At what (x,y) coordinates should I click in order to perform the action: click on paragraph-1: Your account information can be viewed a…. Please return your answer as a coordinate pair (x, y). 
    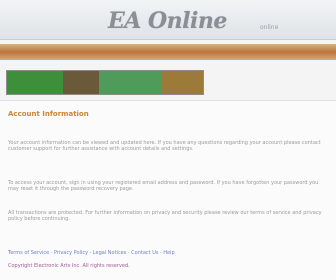
    Looking at the image, I should click on (164, 146).